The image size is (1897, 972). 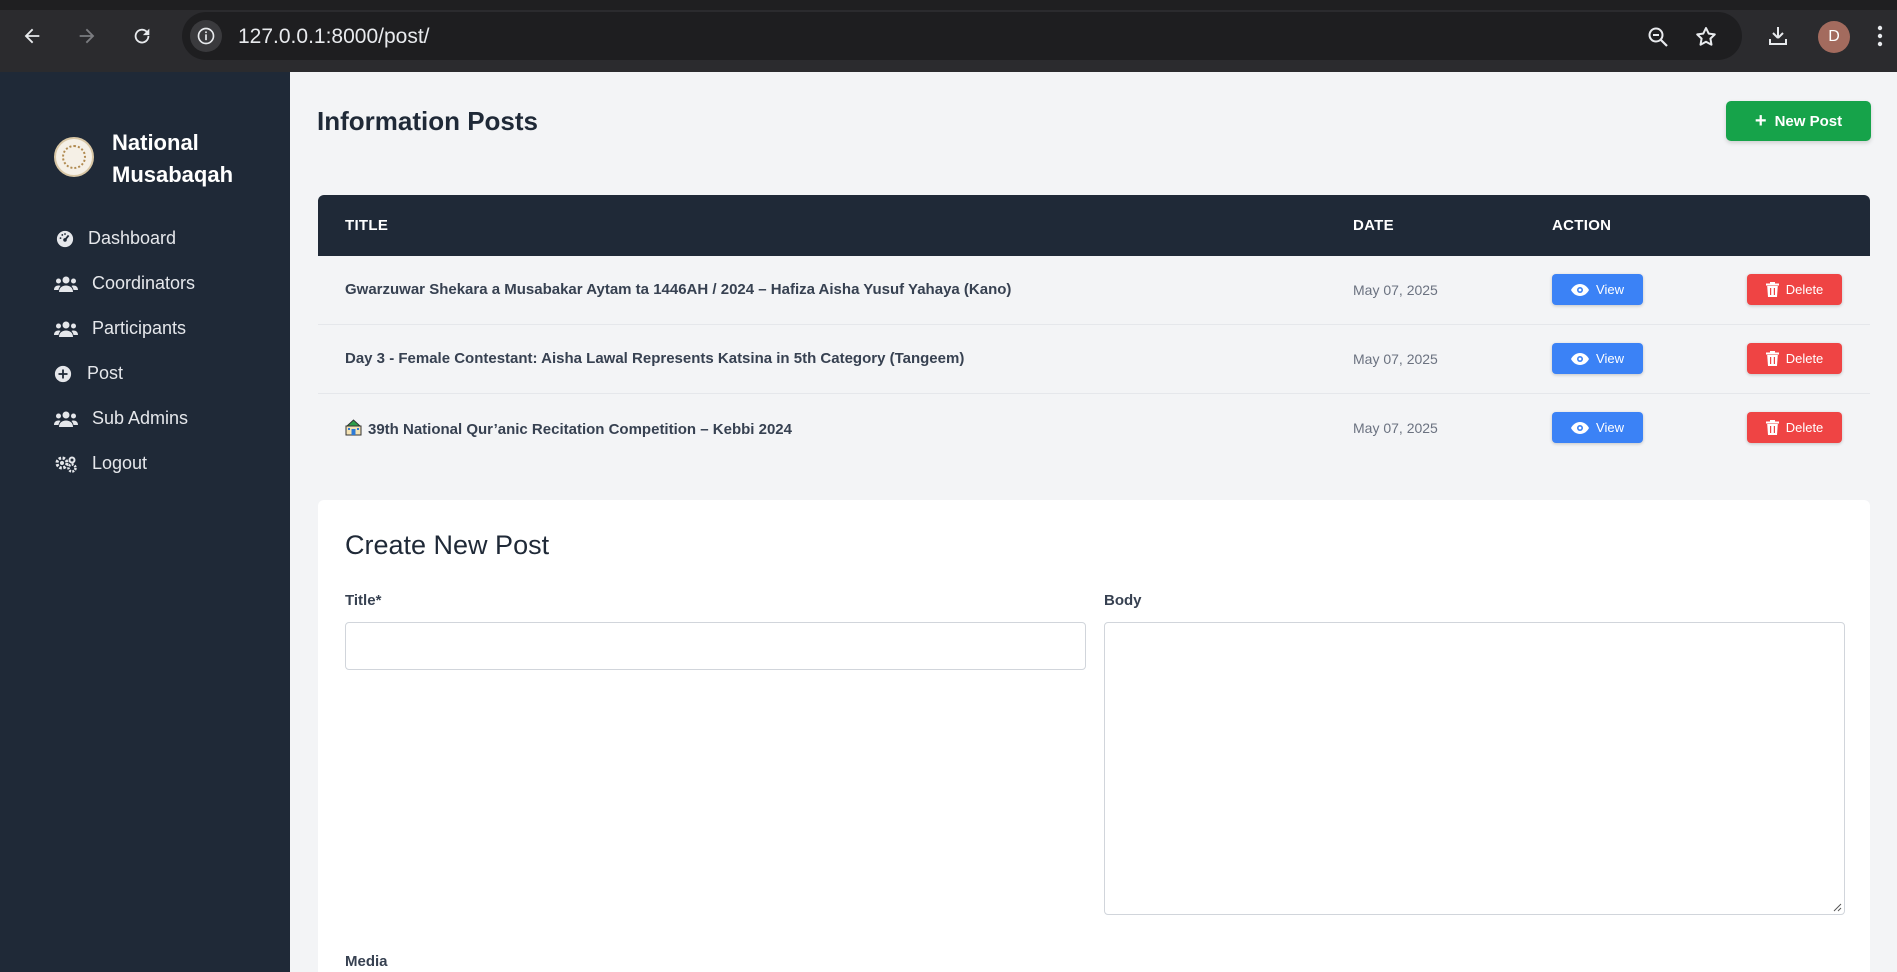 I want to click on gears-icon, so click(x=66, y=464).